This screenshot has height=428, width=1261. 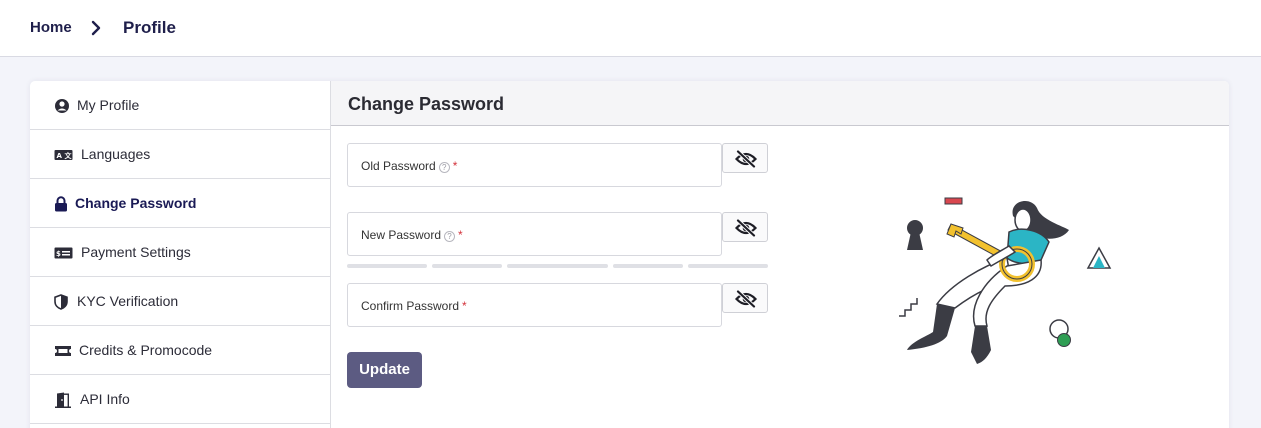 I want to click on svg-text: 文, so click(x=69, y=155).